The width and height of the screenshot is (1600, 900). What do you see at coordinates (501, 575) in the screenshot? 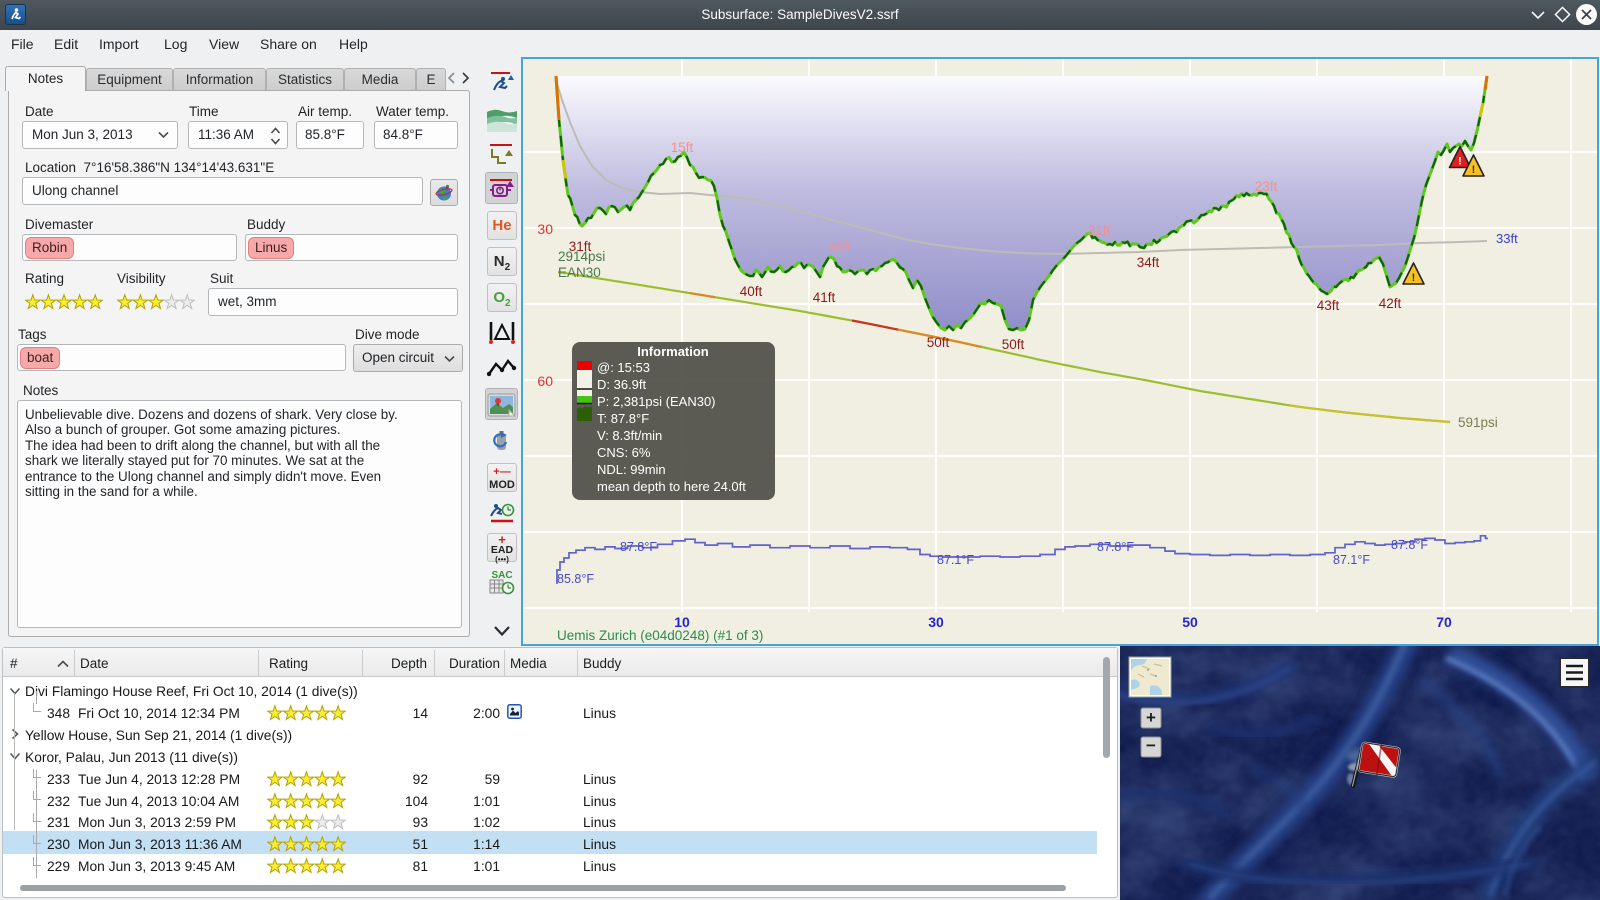
I see `svg-text: SAC` at bounding box center [501, 575].